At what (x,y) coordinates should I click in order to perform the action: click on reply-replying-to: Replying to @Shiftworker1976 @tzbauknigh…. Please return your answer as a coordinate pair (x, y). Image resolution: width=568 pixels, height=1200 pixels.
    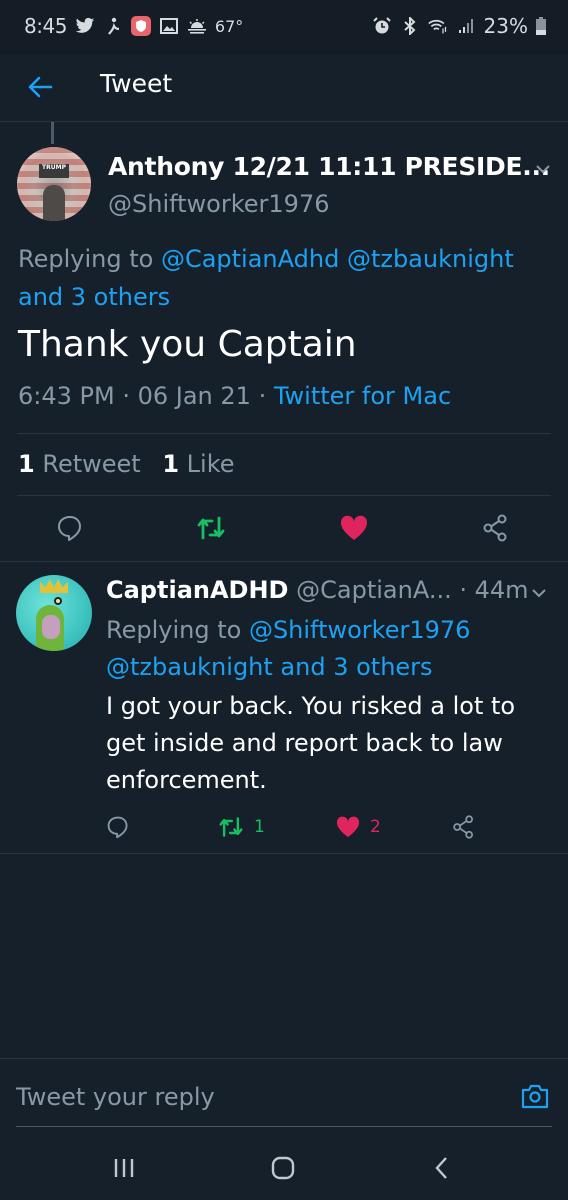
    Looking at the image, I should click on (331, 649).